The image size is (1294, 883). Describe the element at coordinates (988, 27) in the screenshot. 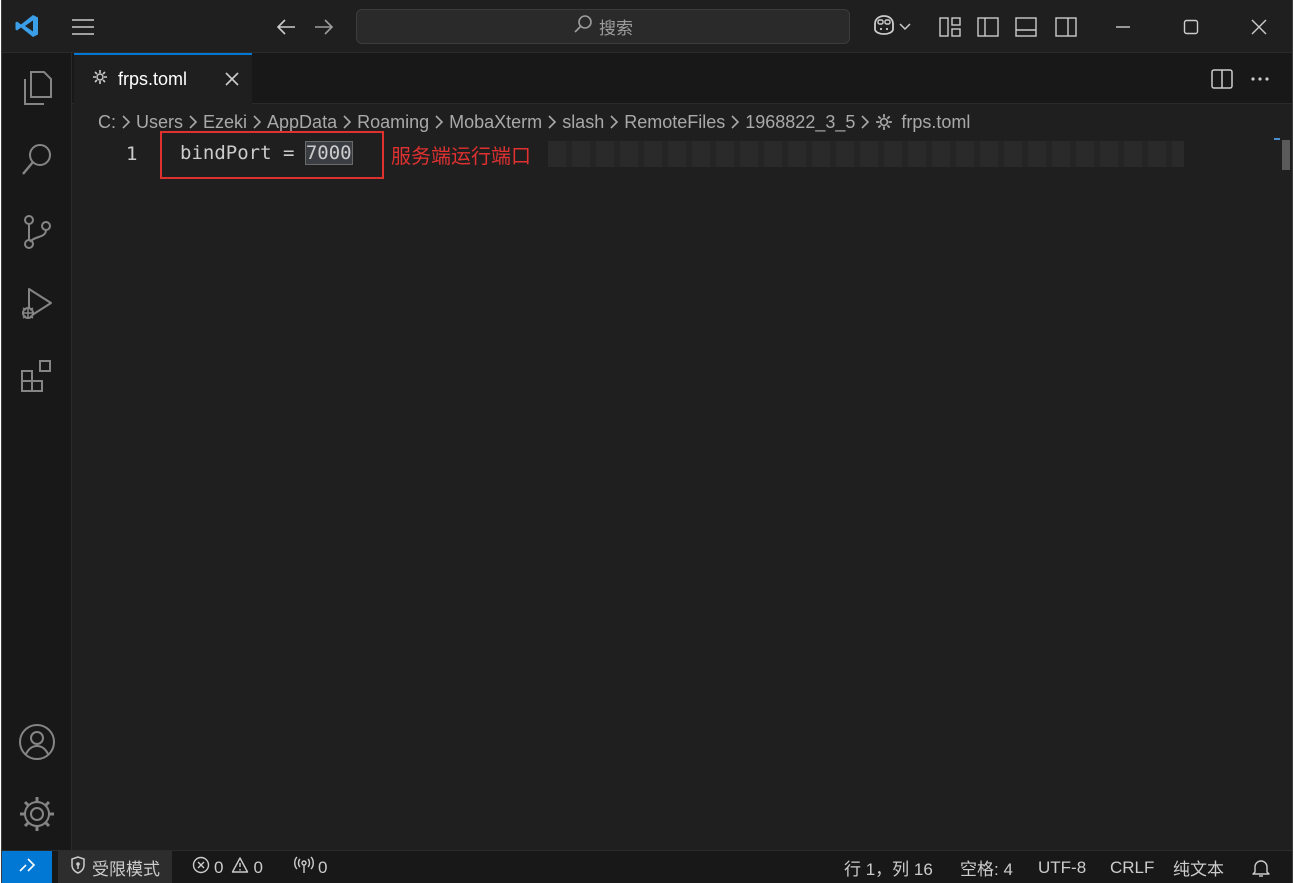

I see `toggle-primary-sidebar-icon` at that location.